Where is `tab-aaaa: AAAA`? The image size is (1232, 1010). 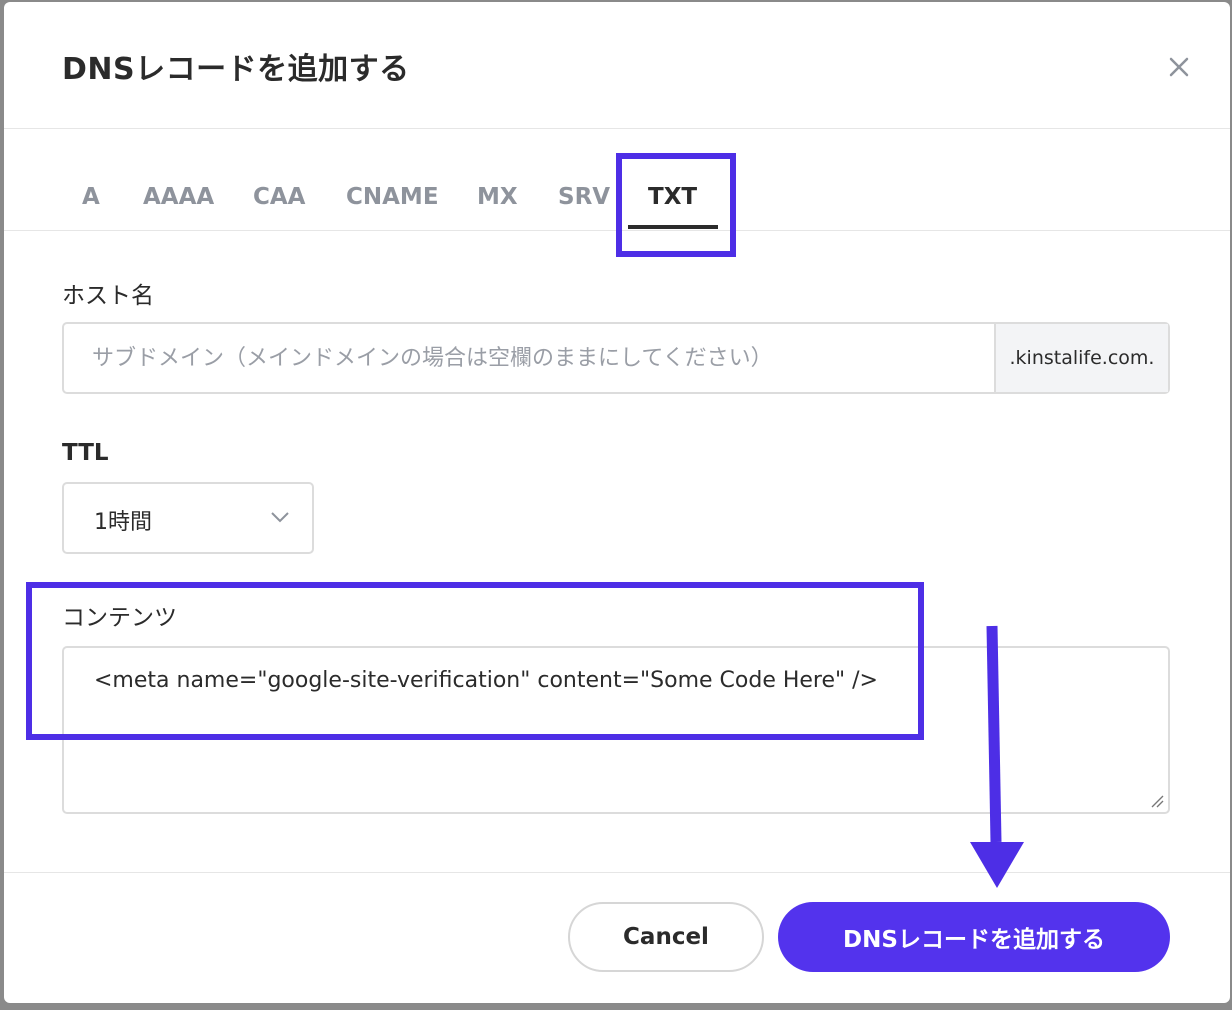 tab-aaaa: AAAA is located at coordinates (178, 197).